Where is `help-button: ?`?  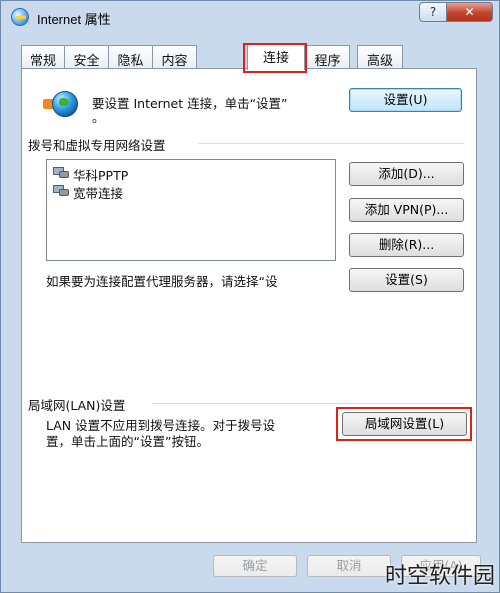 help-button: ? is located at coordinates (433, 12).